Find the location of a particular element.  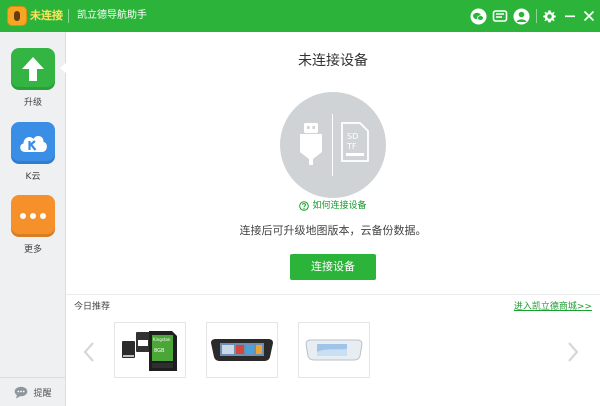

close-icon is located at coordinates (589, 16).